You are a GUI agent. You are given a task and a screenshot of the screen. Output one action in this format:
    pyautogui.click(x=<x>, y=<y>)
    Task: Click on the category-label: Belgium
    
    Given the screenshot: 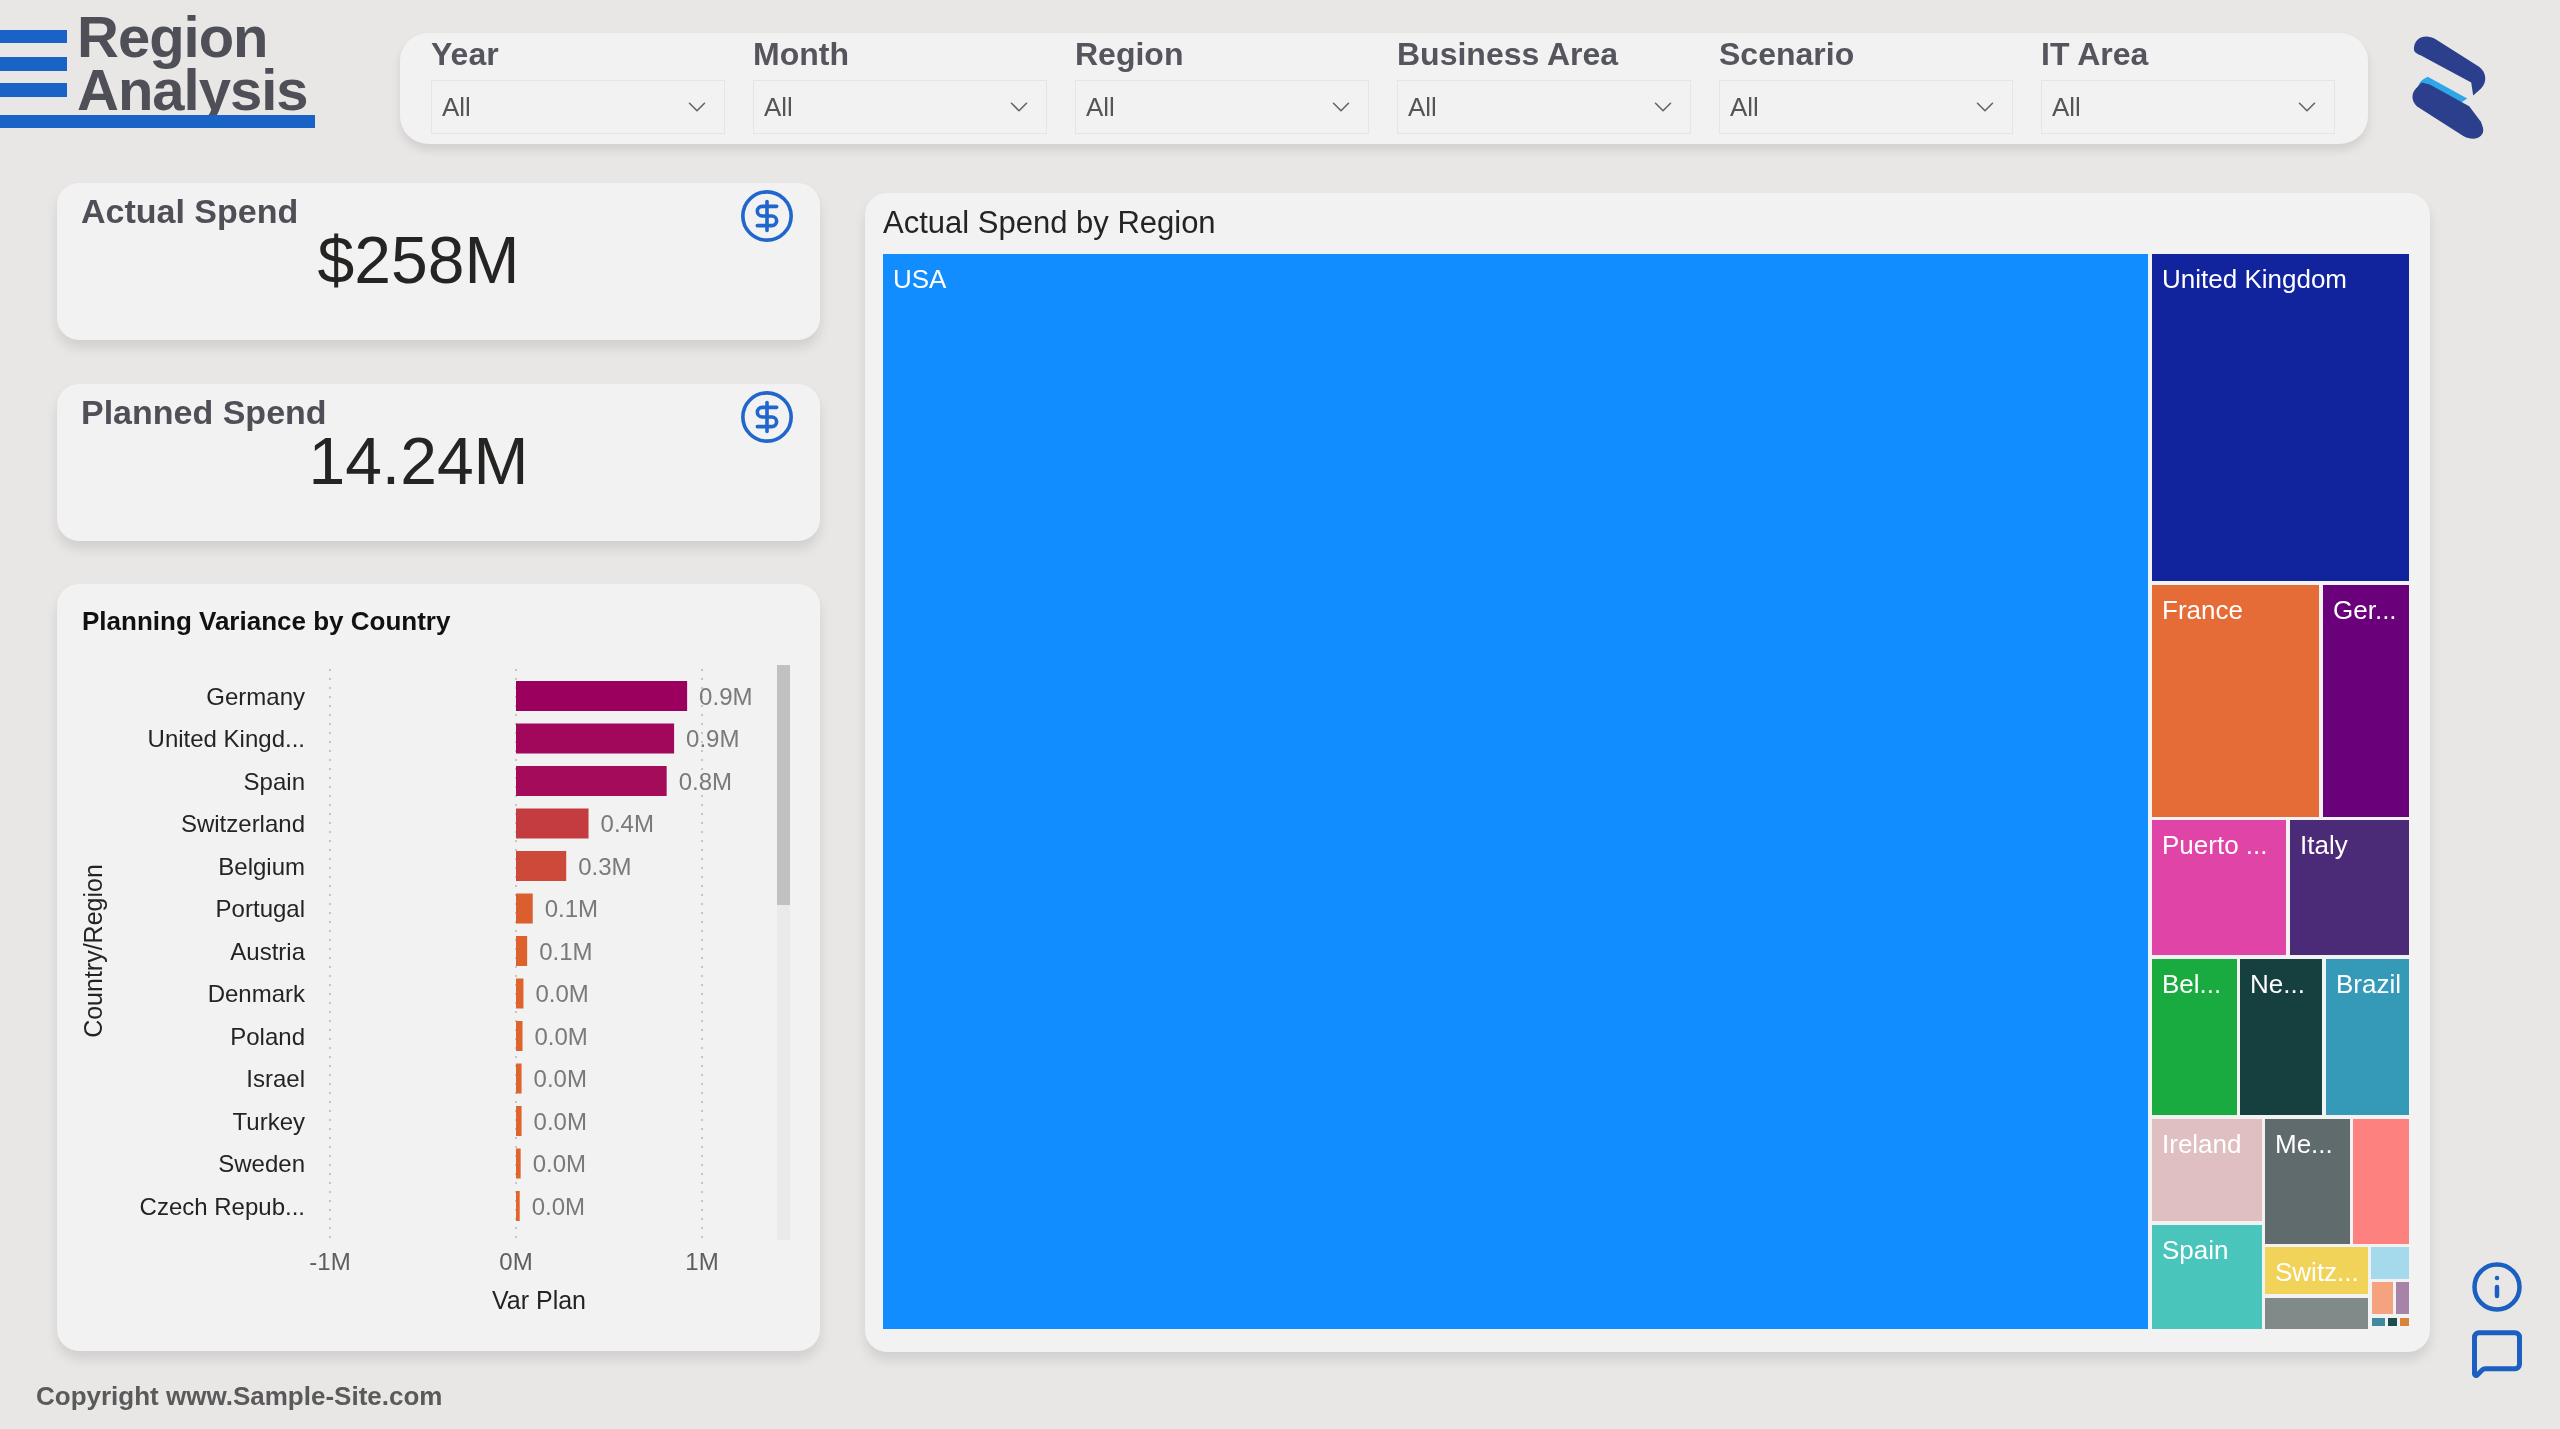 What is the action you would take?
    pyautogui.click(x=261, y=866)
    